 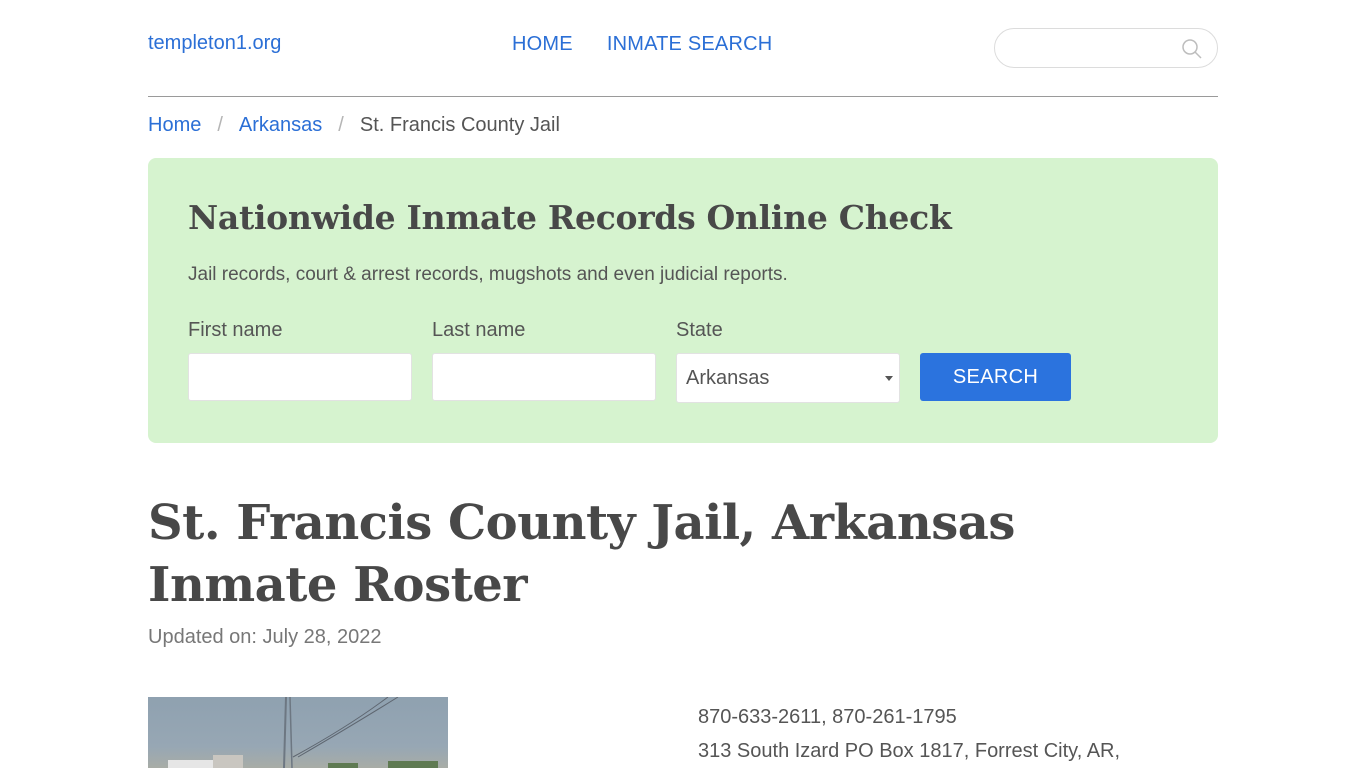 What do you see at coordinates (1091, 48) in the screenshot?
I see `site-search-input` at bounding box center [1091, 48].